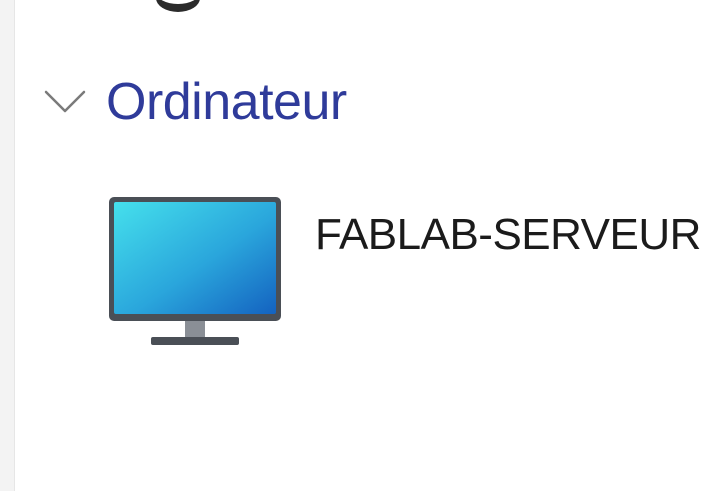 The height and width of the screenshot is (491, 706). What do you see at coordinates (195, 273) in the screenshot?
I see `monitor-icon` at bounding box center [195, 273].